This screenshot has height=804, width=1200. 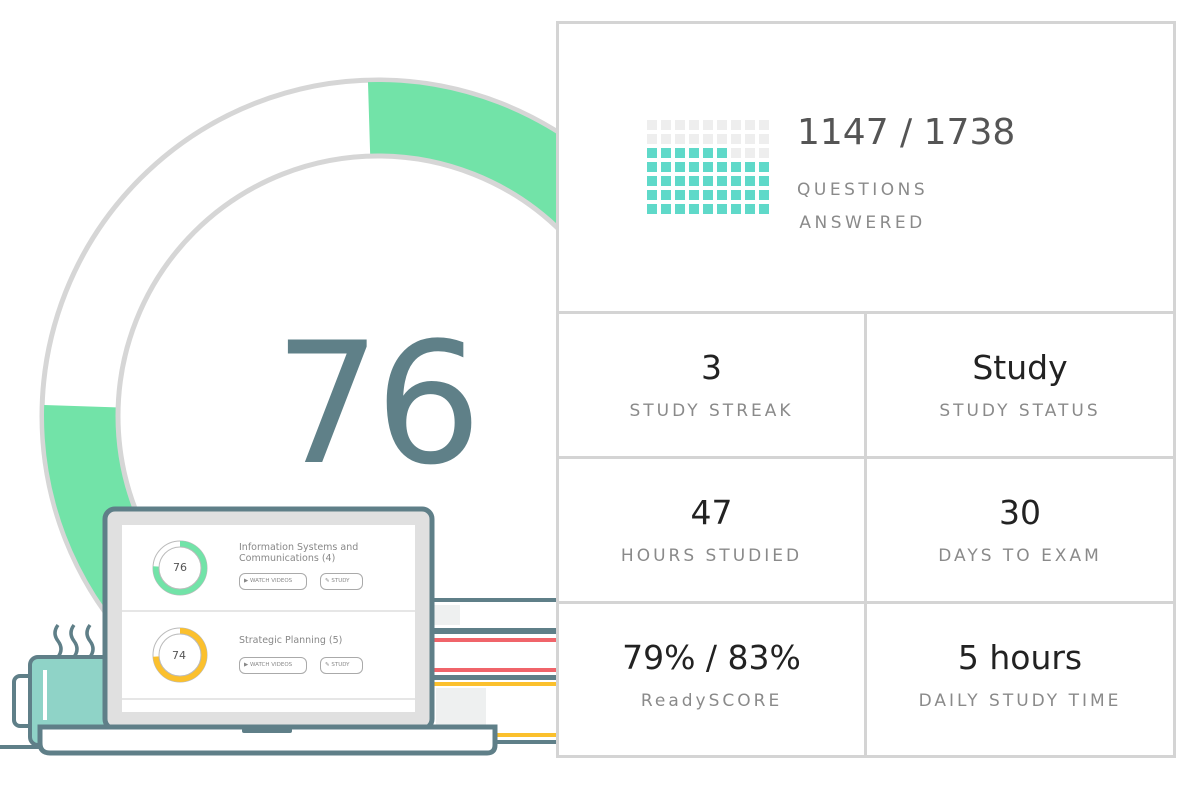 What do you see at coordinates (711, 367) in the screenshot?
I see `stat-value: 3` at bounding box center [711, 367].